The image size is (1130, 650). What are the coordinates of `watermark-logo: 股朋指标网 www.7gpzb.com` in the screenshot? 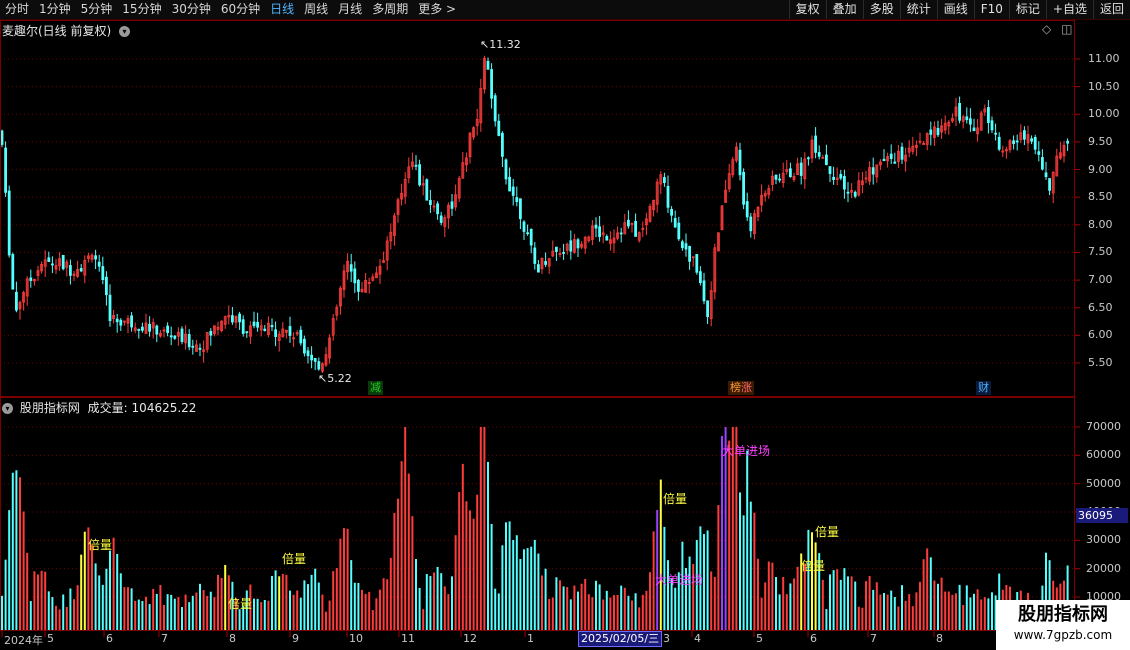 It's located at (1063, 625).